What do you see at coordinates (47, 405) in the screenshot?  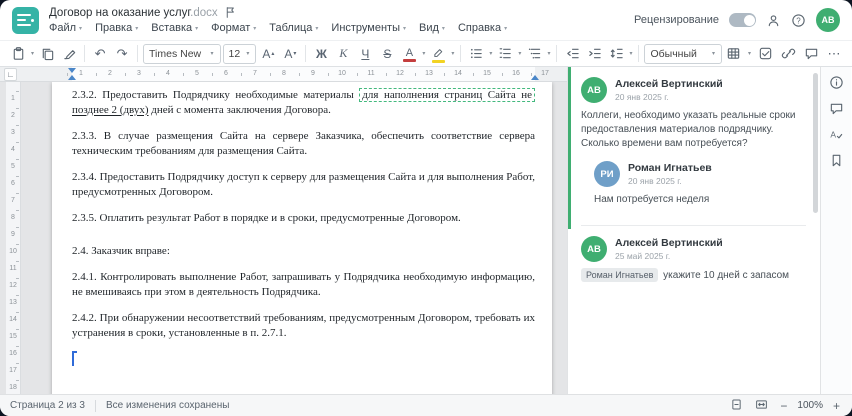 I see `page-indicator: Страница 2 из 3` at bounding box center [47, 405].